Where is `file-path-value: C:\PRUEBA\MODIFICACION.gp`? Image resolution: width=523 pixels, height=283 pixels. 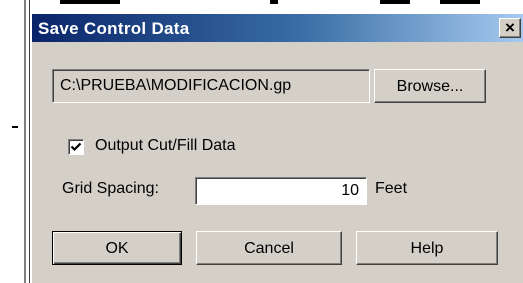 file-path-value: C:\PRUEBA\MODIFICACION.gp is located at coordinates (176, 85).